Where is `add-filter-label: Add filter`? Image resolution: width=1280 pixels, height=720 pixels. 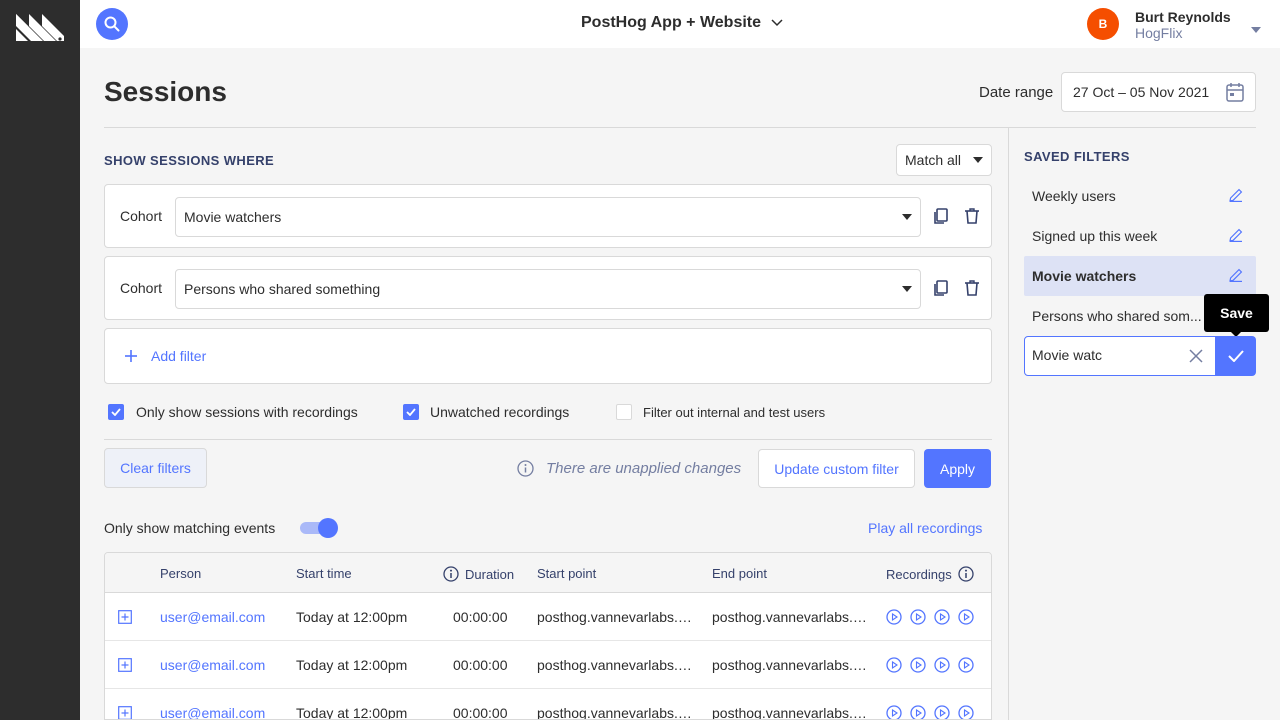
add-filter-label: Add filter is located at coordinates (179, 356).